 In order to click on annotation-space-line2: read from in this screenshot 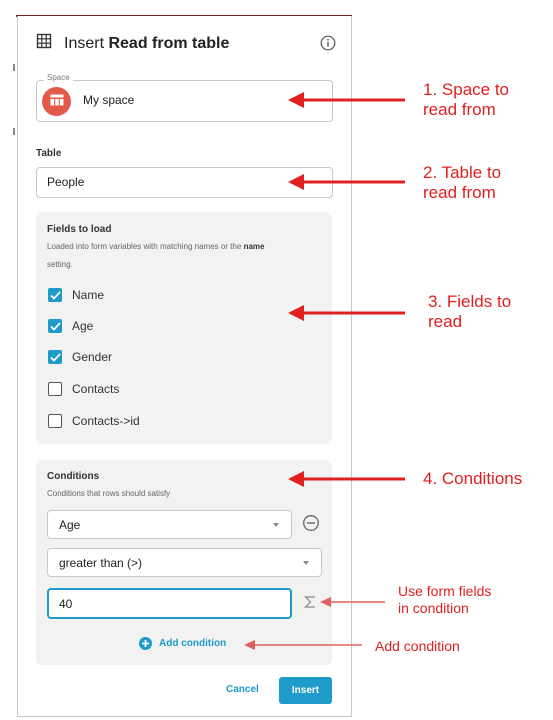, I will do `click(459, 109)`.